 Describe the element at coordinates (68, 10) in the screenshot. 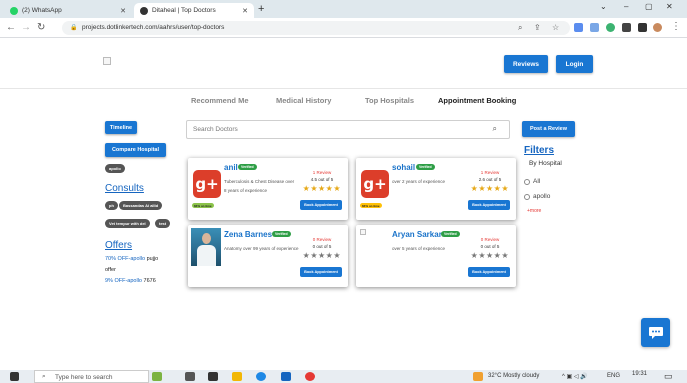

I see `tab-whatsapp: (2) WhatsApp ✕` at that location.